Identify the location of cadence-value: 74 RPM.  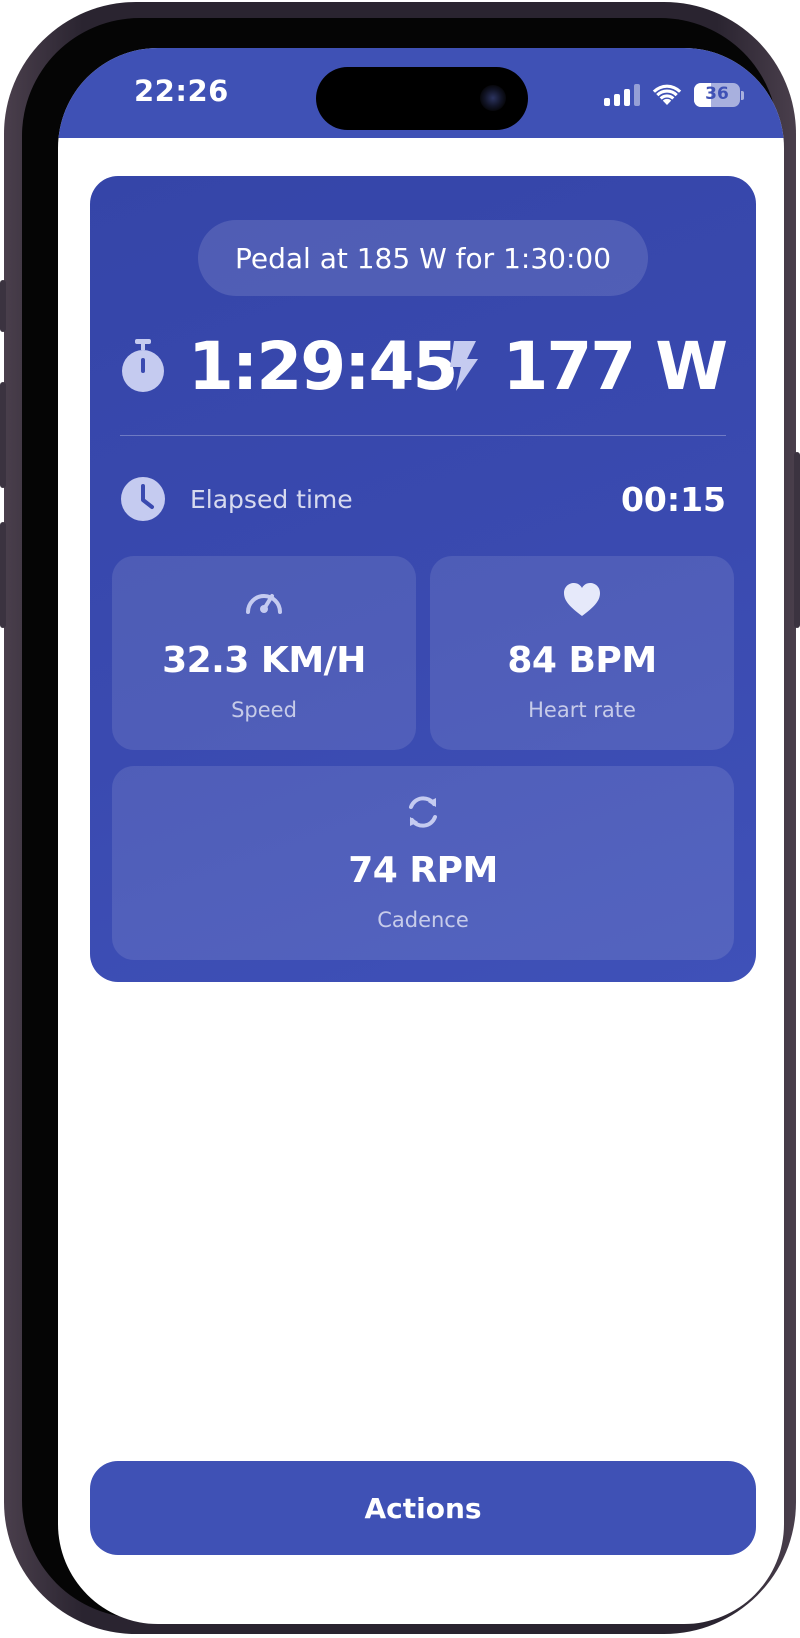
(423, 870).